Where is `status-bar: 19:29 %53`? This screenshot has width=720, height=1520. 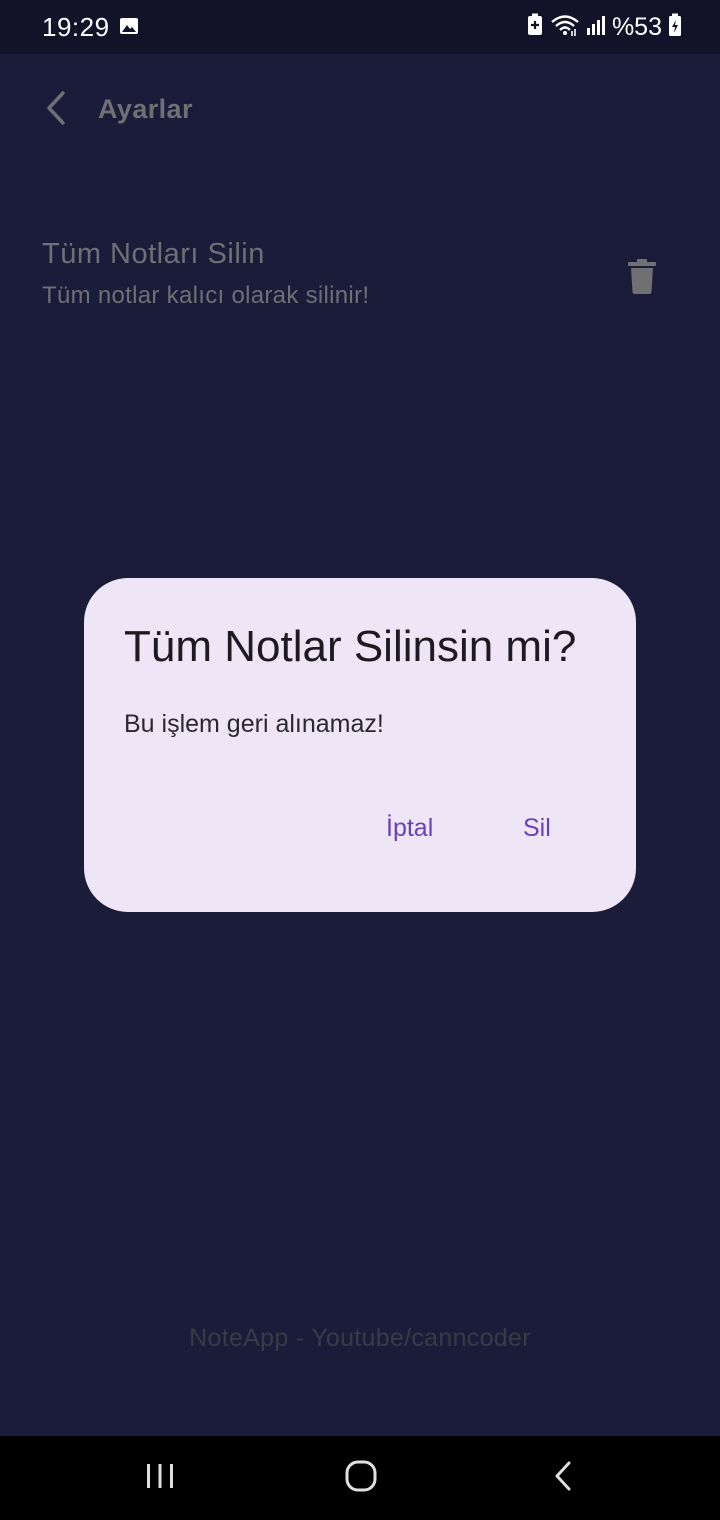 status-bar: 19:29 %53 is located at coordinates (360, 27).